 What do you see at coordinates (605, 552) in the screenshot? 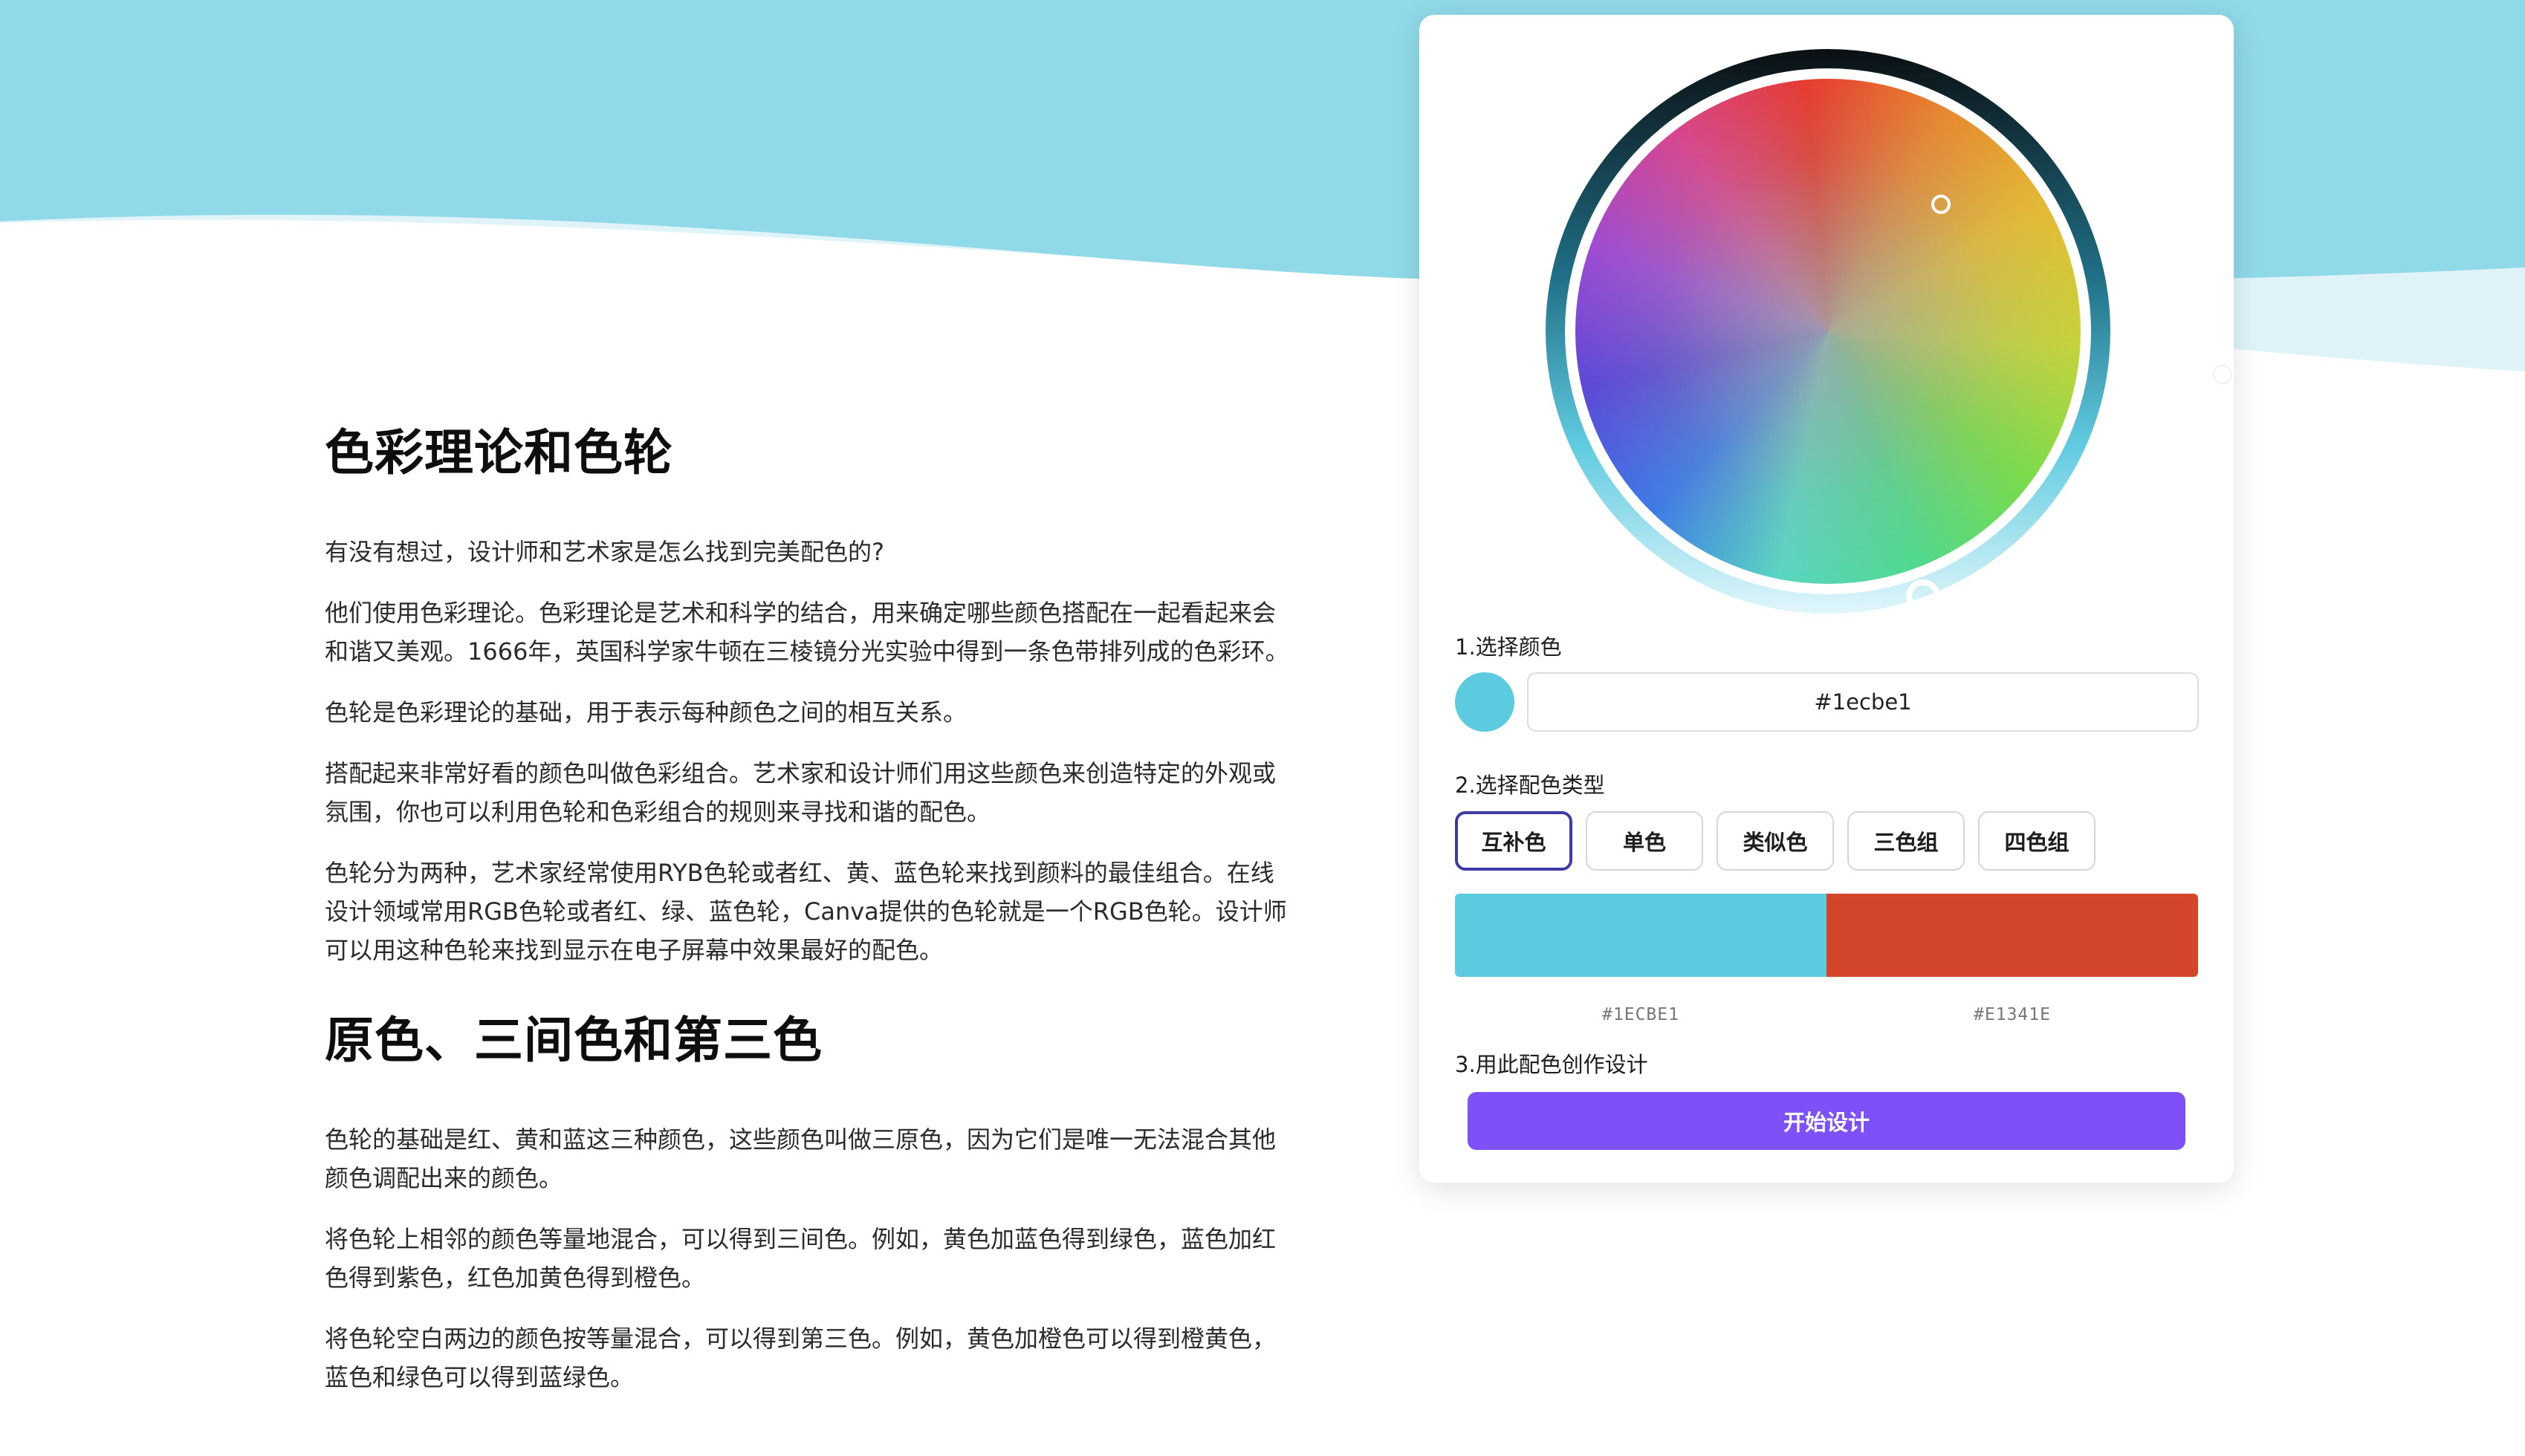
I see `article-paragraph: 有没有想过，设计师和艺术家是怎么找到完美配色的?` at bounding box center [605, 552].